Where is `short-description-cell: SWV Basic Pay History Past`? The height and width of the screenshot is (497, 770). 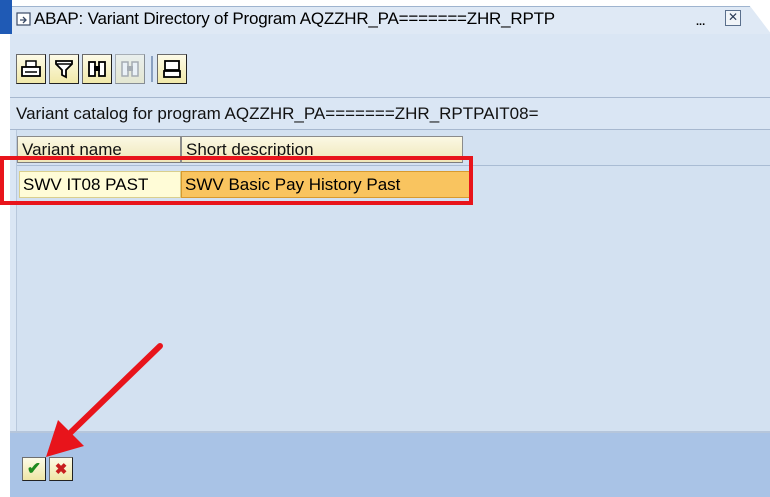
short-description-cell: SWV Basic Pay History Past is located at coordinates (326, 184).